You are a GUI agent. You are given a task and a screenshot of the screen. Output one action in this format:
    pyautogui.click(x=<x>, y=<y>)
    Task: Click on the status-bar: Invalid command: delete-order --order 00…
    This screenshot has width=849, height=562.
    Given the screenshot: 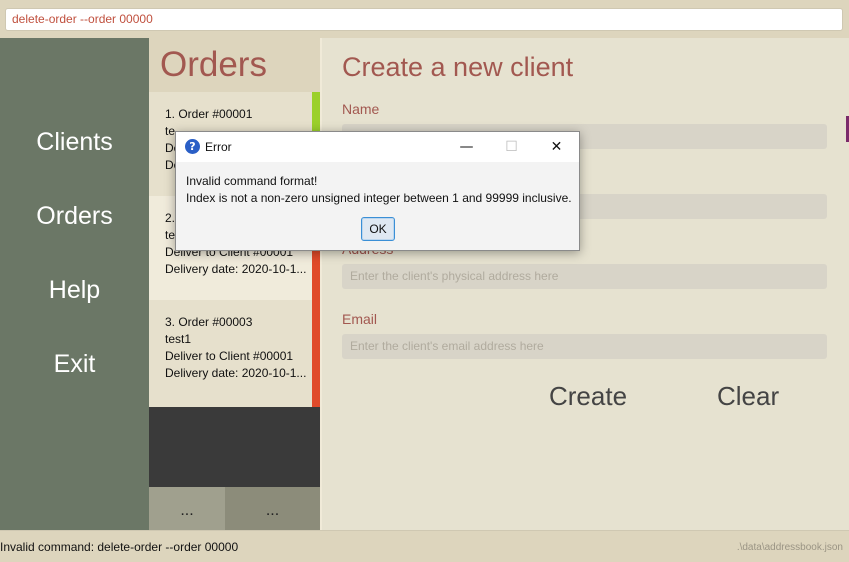 What is the action you would take?
    pyautogui.click(x=424, y=546)
    